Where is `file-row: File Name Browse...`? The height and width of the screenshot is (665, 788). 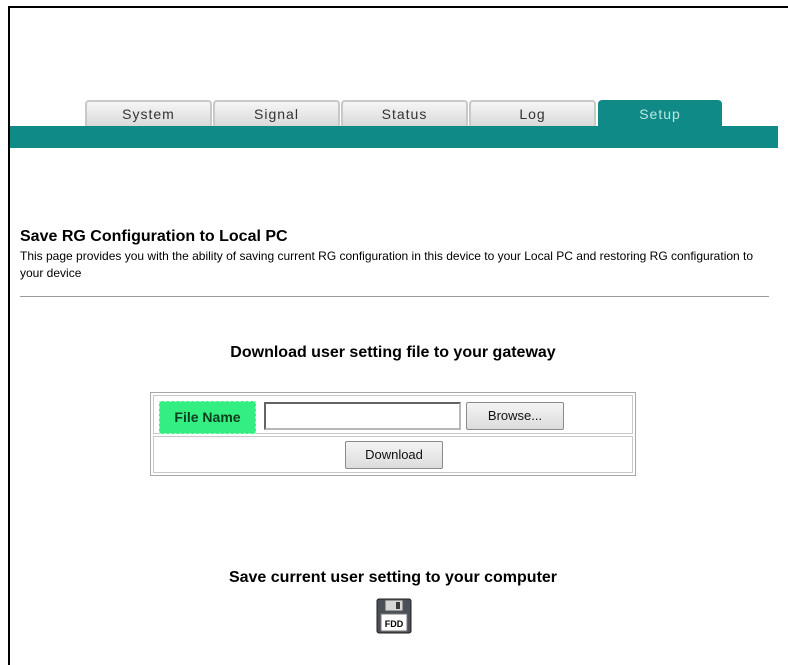 file-row: File Name Browse... is located at coordinates (393, 414).